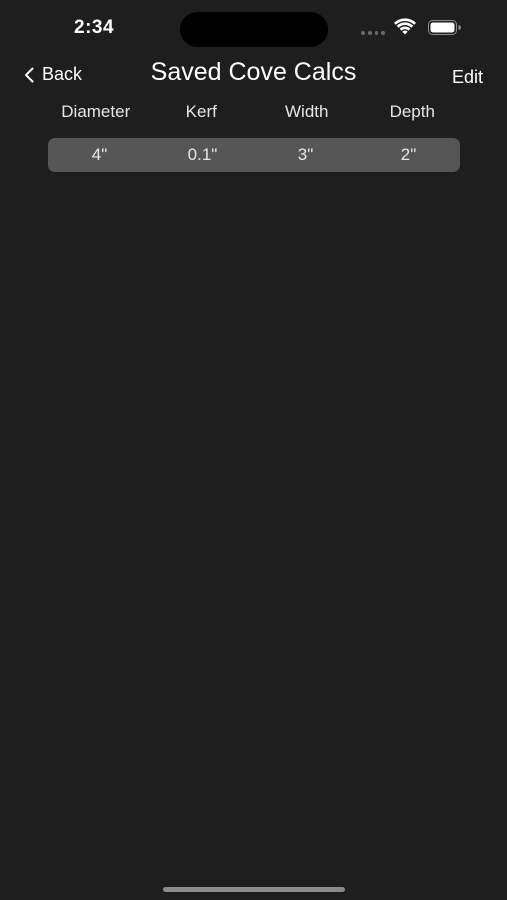 The image size is (507, 900). Describe the element at coordinates (412, 111) in the screenshot. I see `column-header-depth: Depth` at that location.